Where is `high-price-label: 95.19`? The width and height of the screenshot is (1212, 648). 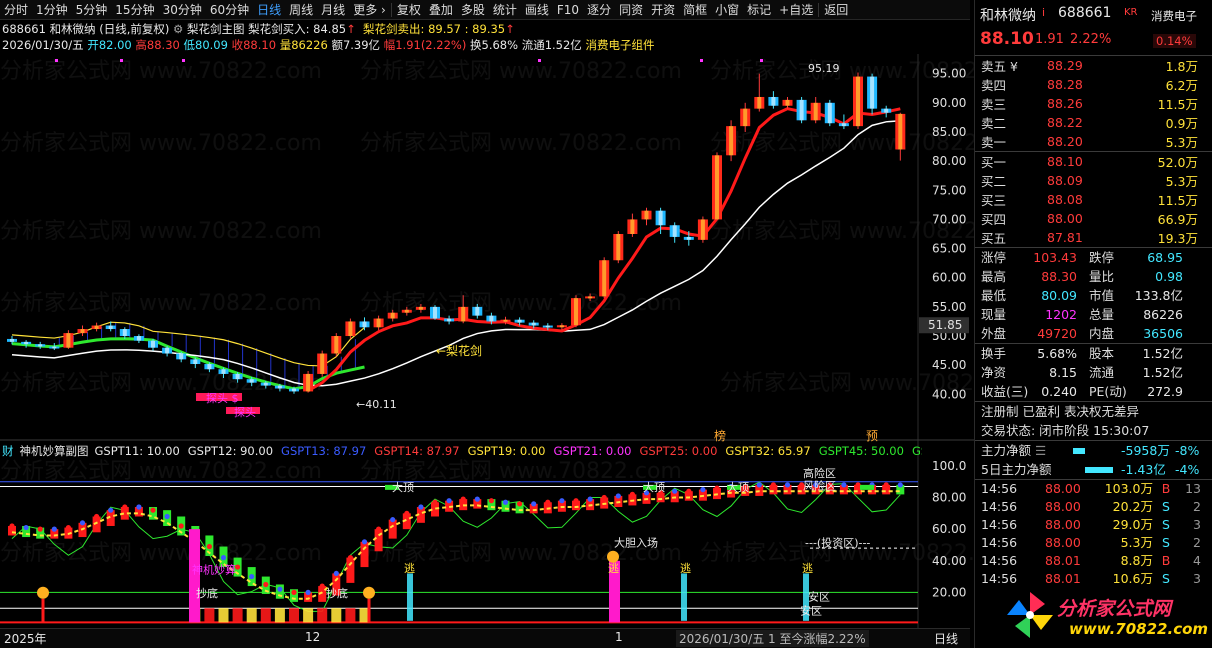 high-price-label: 95.19 is located at coordinates (824, 68).